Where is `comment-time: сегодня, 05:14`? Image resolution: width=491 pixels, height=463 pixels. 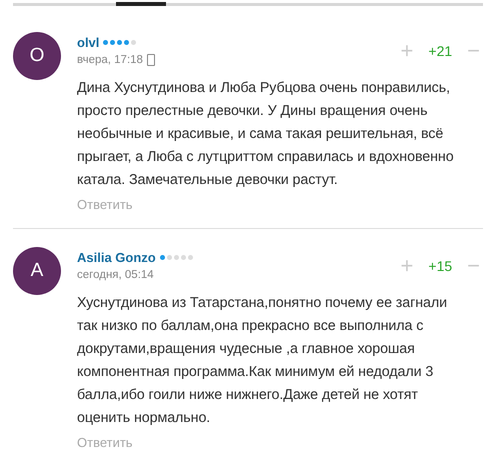
comment-time: сегодня, 05:14 is located at coordinates (115, 275).